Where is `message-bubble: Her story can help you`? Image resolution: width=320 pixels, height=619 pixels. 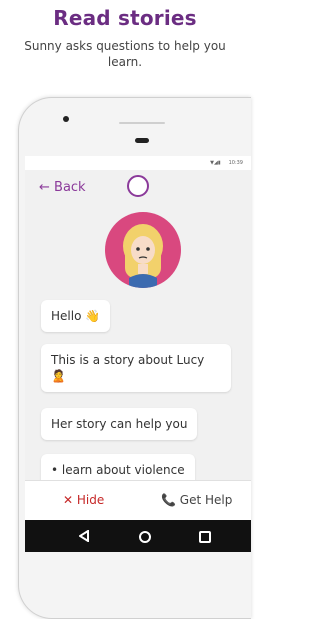
message-bubble: Her story can help you is located at coordinates (119, 424).